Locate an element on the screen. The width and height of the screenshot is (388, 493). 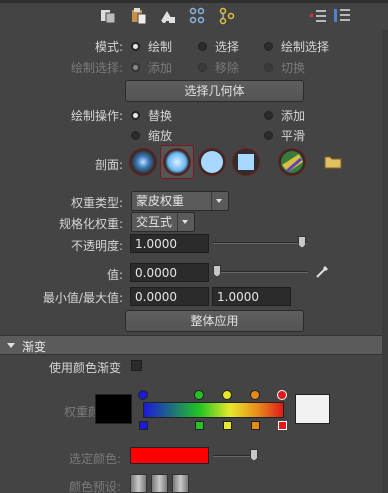
profile-image-brush is located at coordinates (292, 162).